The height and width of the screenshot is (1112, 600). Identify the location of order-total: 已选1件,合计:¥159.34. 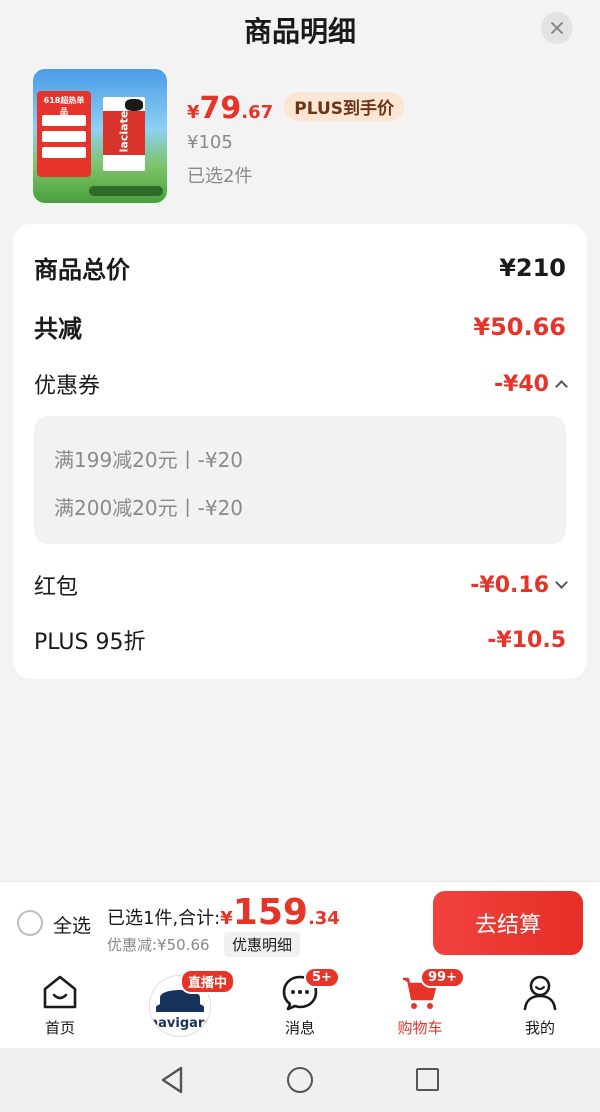
(223, 912).